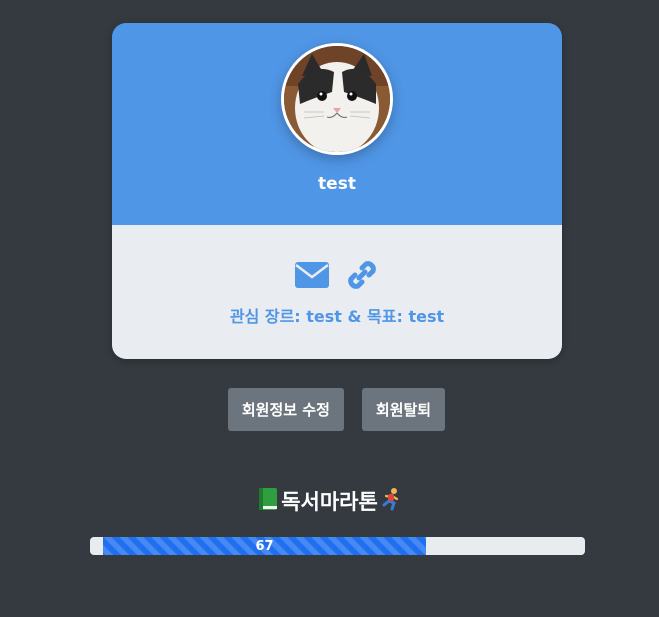 The width and height of the screenshot is (659, 617). I want to click on profile-card-body: 관심 장르: test & 목표: test, so click(337, 292).